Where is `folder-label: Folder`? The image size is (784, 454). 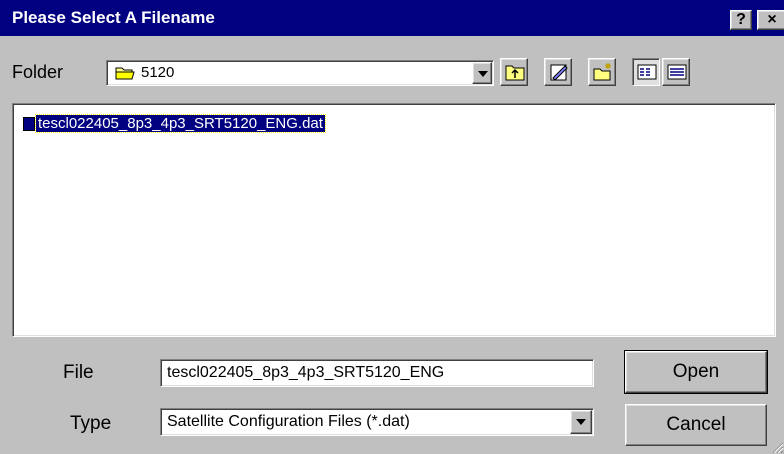 folder-label: Folder is located at coordinates (38, 72).